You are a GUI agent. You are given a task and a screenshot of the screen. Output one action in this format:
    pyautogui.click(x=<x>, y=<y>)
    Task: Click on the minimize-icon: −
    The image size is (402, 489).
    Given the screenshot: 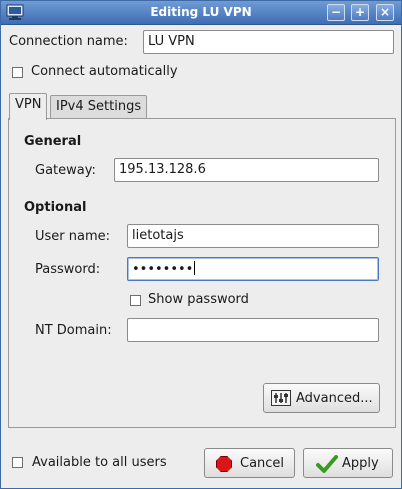 What is the action you would take?
    pyautogui.click(x=336, y=12)
    